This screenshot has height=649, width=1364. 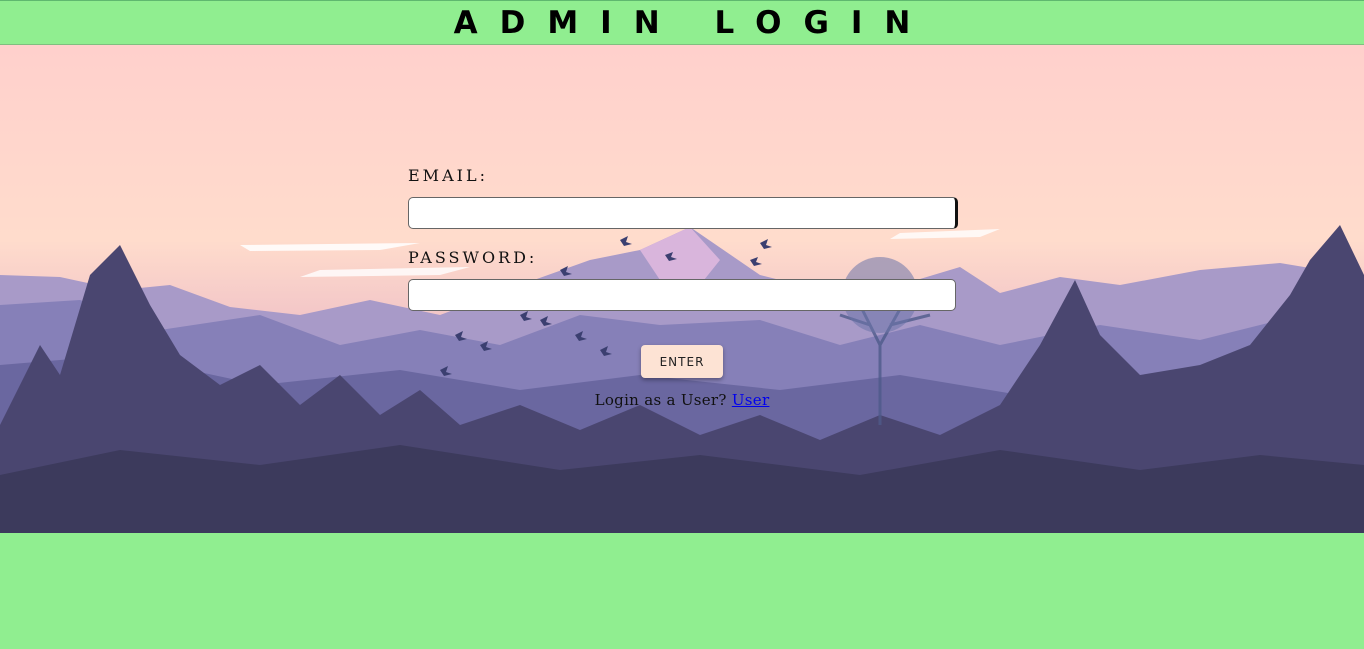 I want to click on enter-button: ENTER, so click(x=682, y=361).